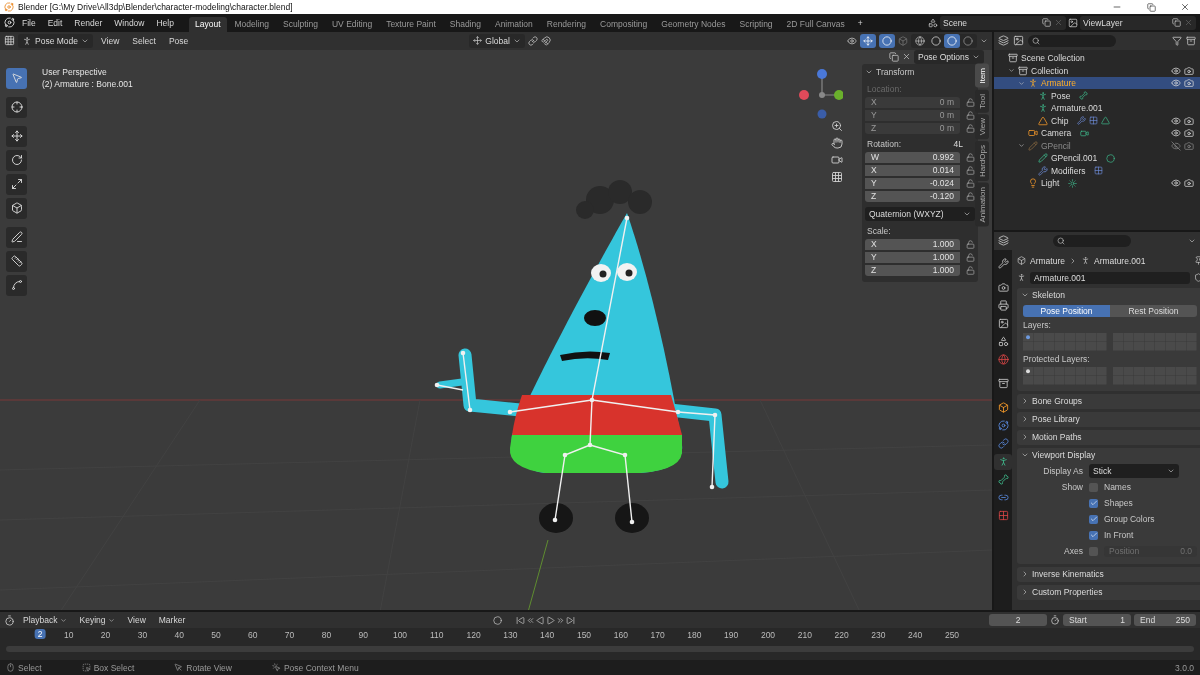 The width and height of the screenshot is (1200, 675). What do you see at coordinates (55, 22) in the screenshot?
I see `menu-item: Edit` at bounding box center [55, 22].